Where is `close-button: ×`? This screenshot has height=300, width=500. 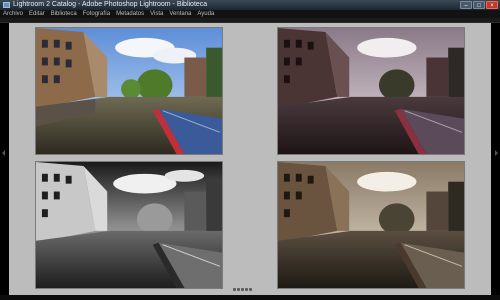 close-button: × is located at coordinates (492, 5).